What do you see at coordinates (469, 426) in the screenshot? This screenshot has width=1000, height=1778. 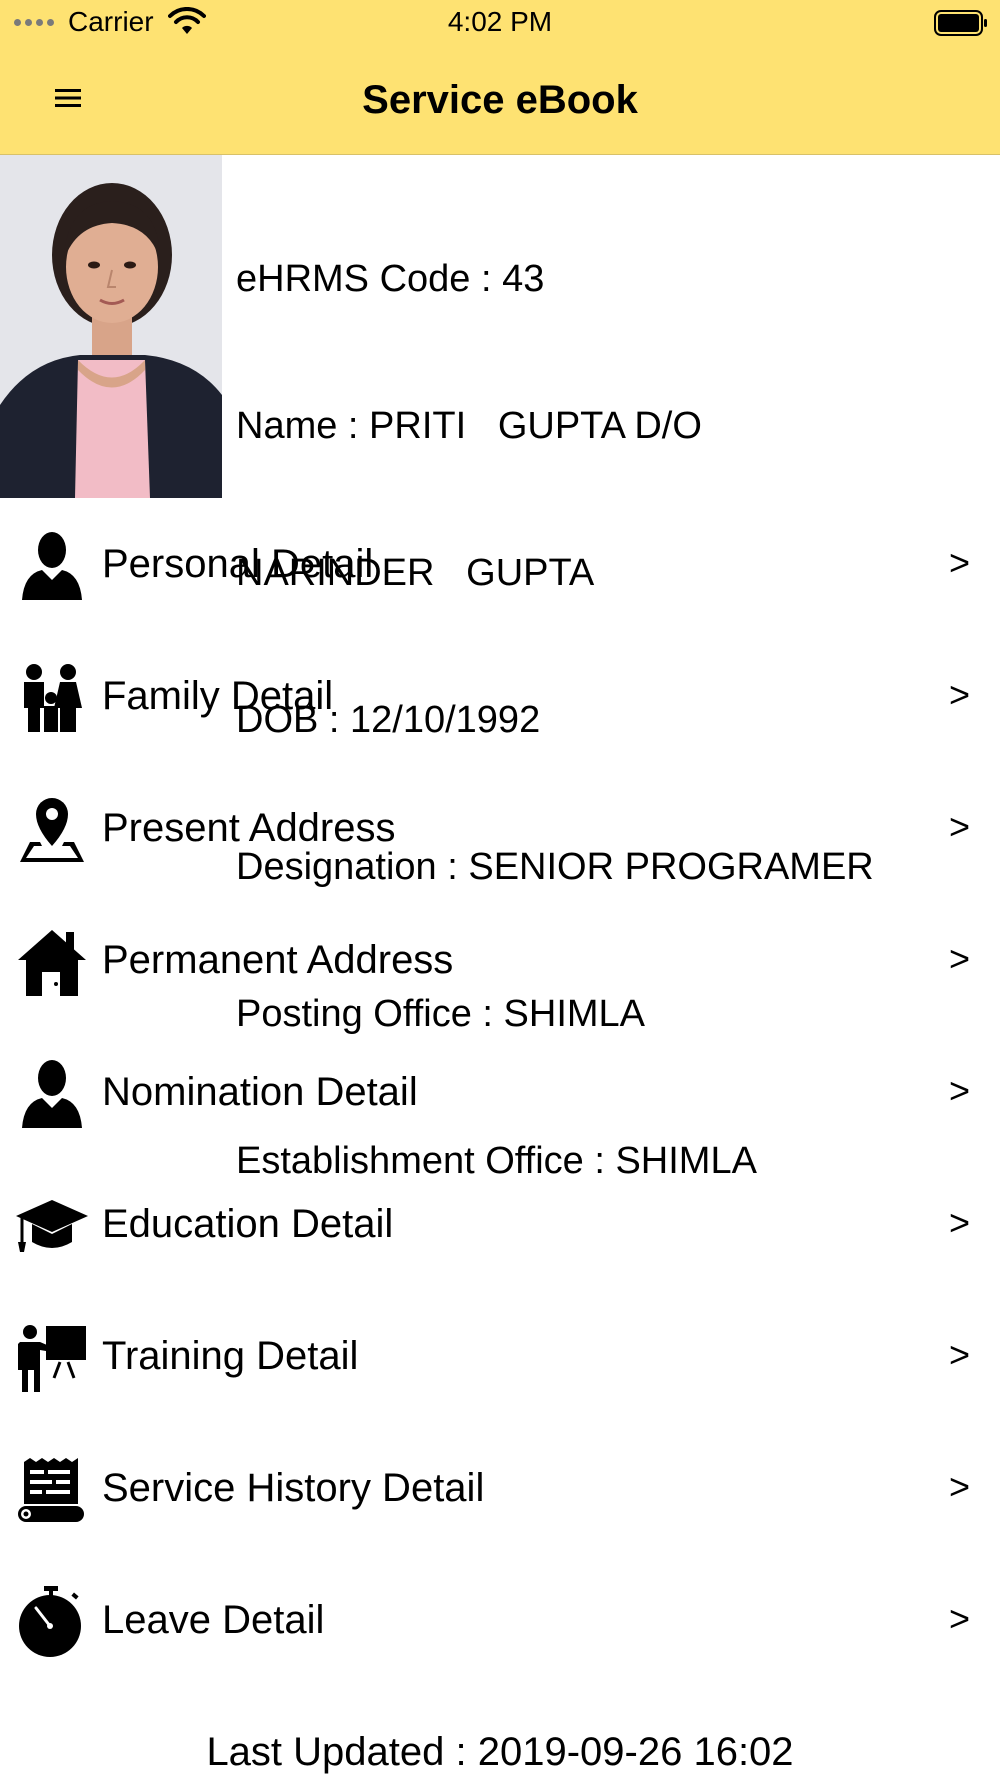 I see `employee-name: Name : PRITI GUPTA D/O` at bounding box center [469, 426].